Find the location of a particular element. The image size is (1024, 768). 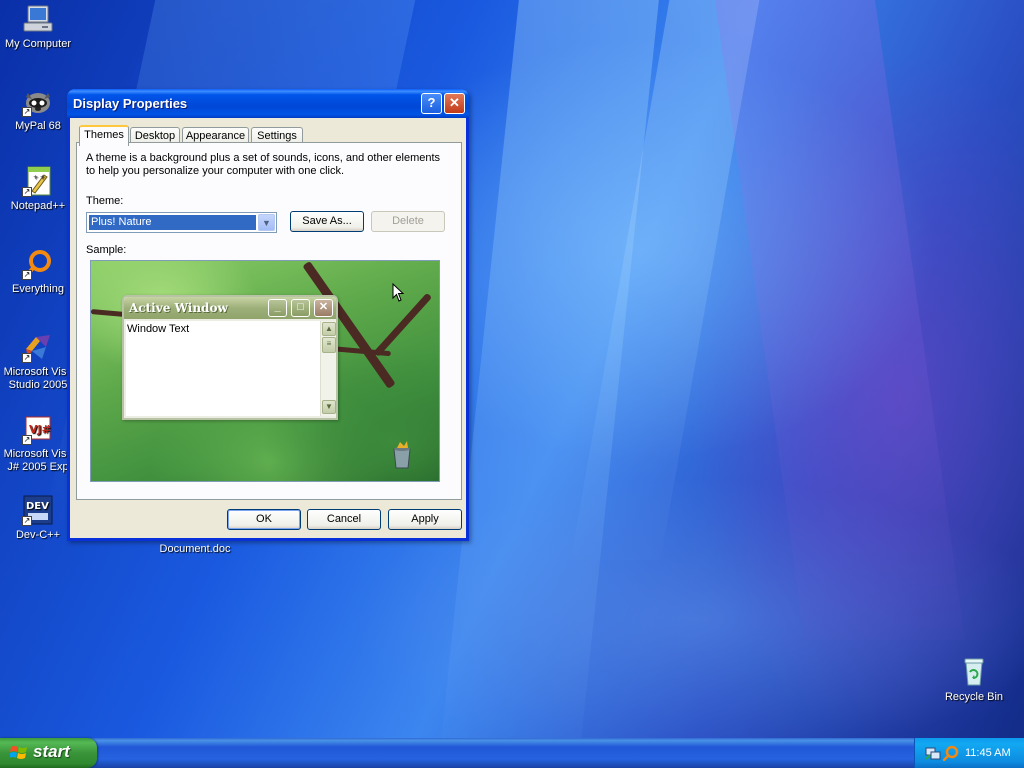

sample-label: Sample: is located at coordinates (106, 250).